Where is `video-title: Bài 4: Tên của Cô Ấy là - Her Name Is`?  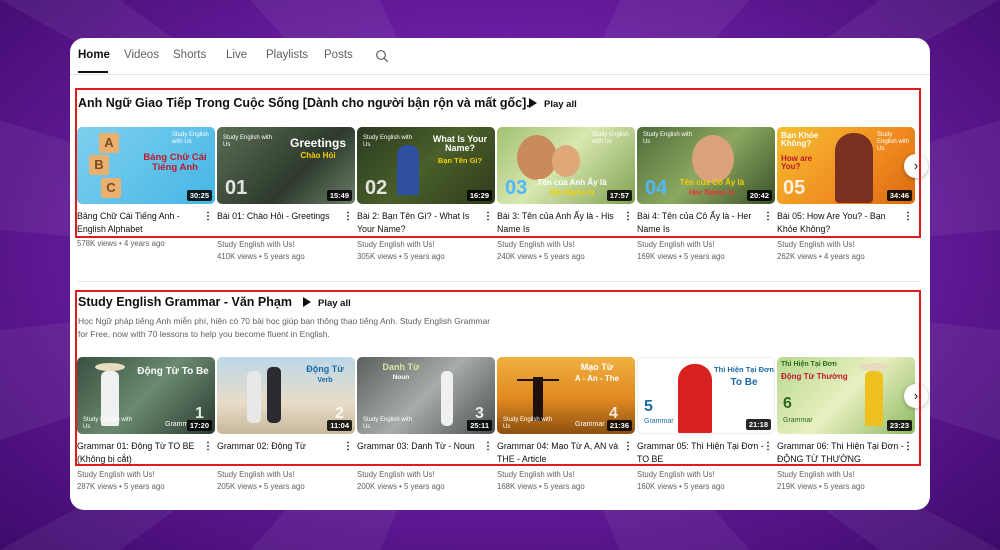
video-title: Bài 4: Tên của Cô Ấy là - Her Name Is is located at coordinates (701, 223).